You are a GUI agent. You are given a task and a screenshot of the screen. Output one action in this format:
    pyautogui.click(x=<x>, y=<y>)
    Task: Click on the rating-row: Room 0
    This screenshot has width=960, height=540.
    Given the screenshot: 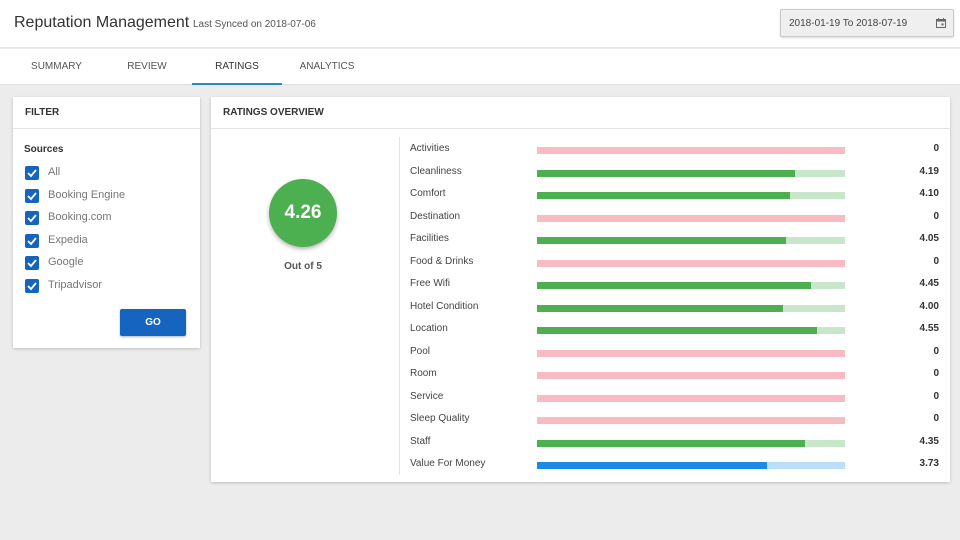 What is the action you would take?
    pyautogui.click(x=675, y=375)
    